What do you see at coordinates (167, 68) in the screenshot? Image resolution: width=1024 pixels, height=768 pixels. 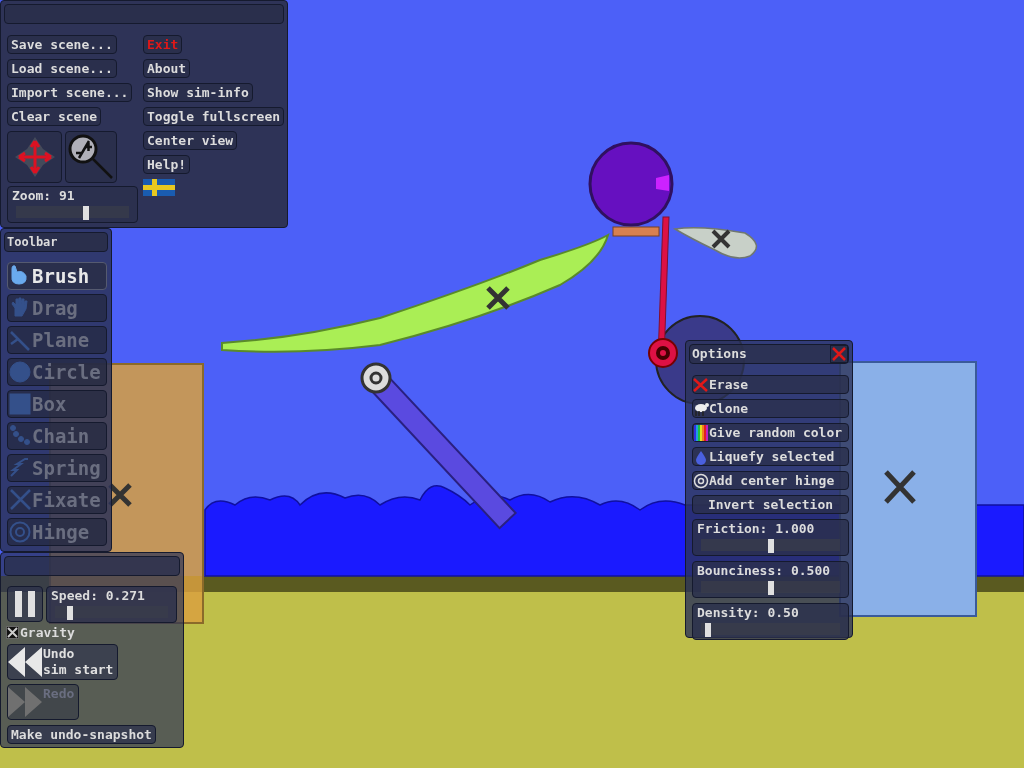 I see `menu-button: About` at bounding box center [167, 68].